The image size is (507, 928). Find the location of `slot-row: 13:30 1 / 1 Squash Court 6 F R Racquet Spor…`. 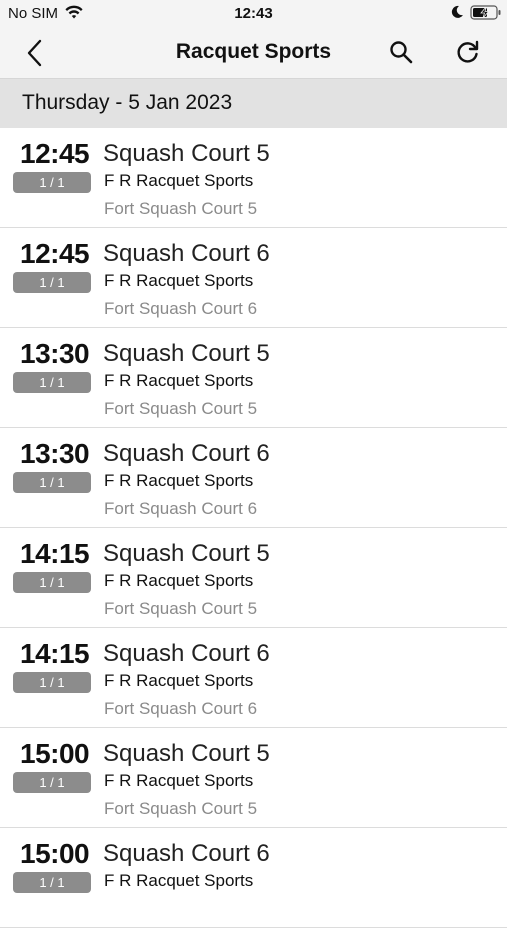

slot-row: 13:30 1 / 1 Squash Court 6 F R Racquet Spor… is located at coordinates (253, 478).